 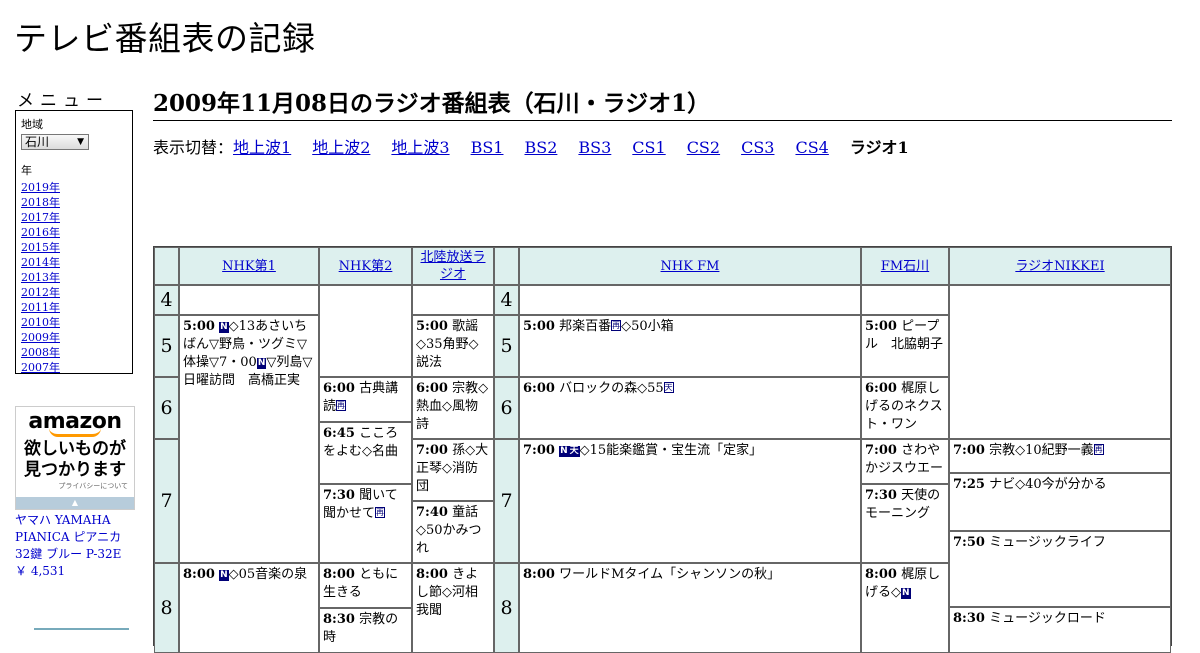 I want to click on site-title: テレビ番組表の記録, so click(x=165, y=38).